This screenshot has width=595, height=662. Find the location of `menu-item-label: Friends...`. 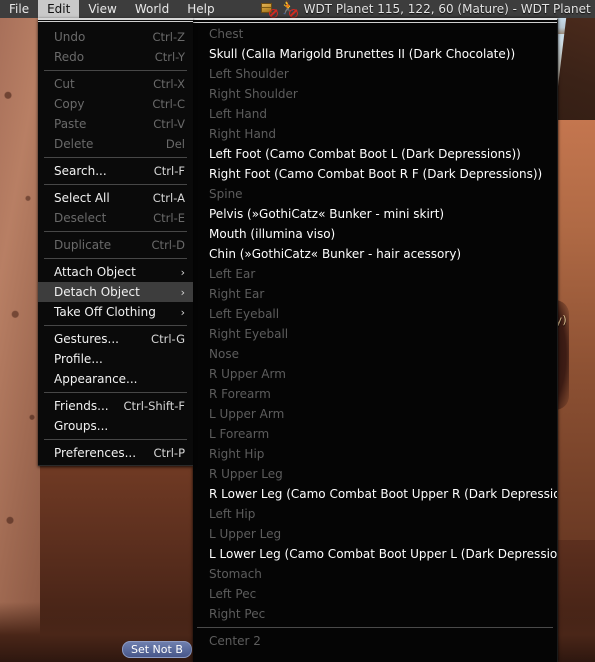

menu-item-label: Friends... is located at coordinates (81, 406).